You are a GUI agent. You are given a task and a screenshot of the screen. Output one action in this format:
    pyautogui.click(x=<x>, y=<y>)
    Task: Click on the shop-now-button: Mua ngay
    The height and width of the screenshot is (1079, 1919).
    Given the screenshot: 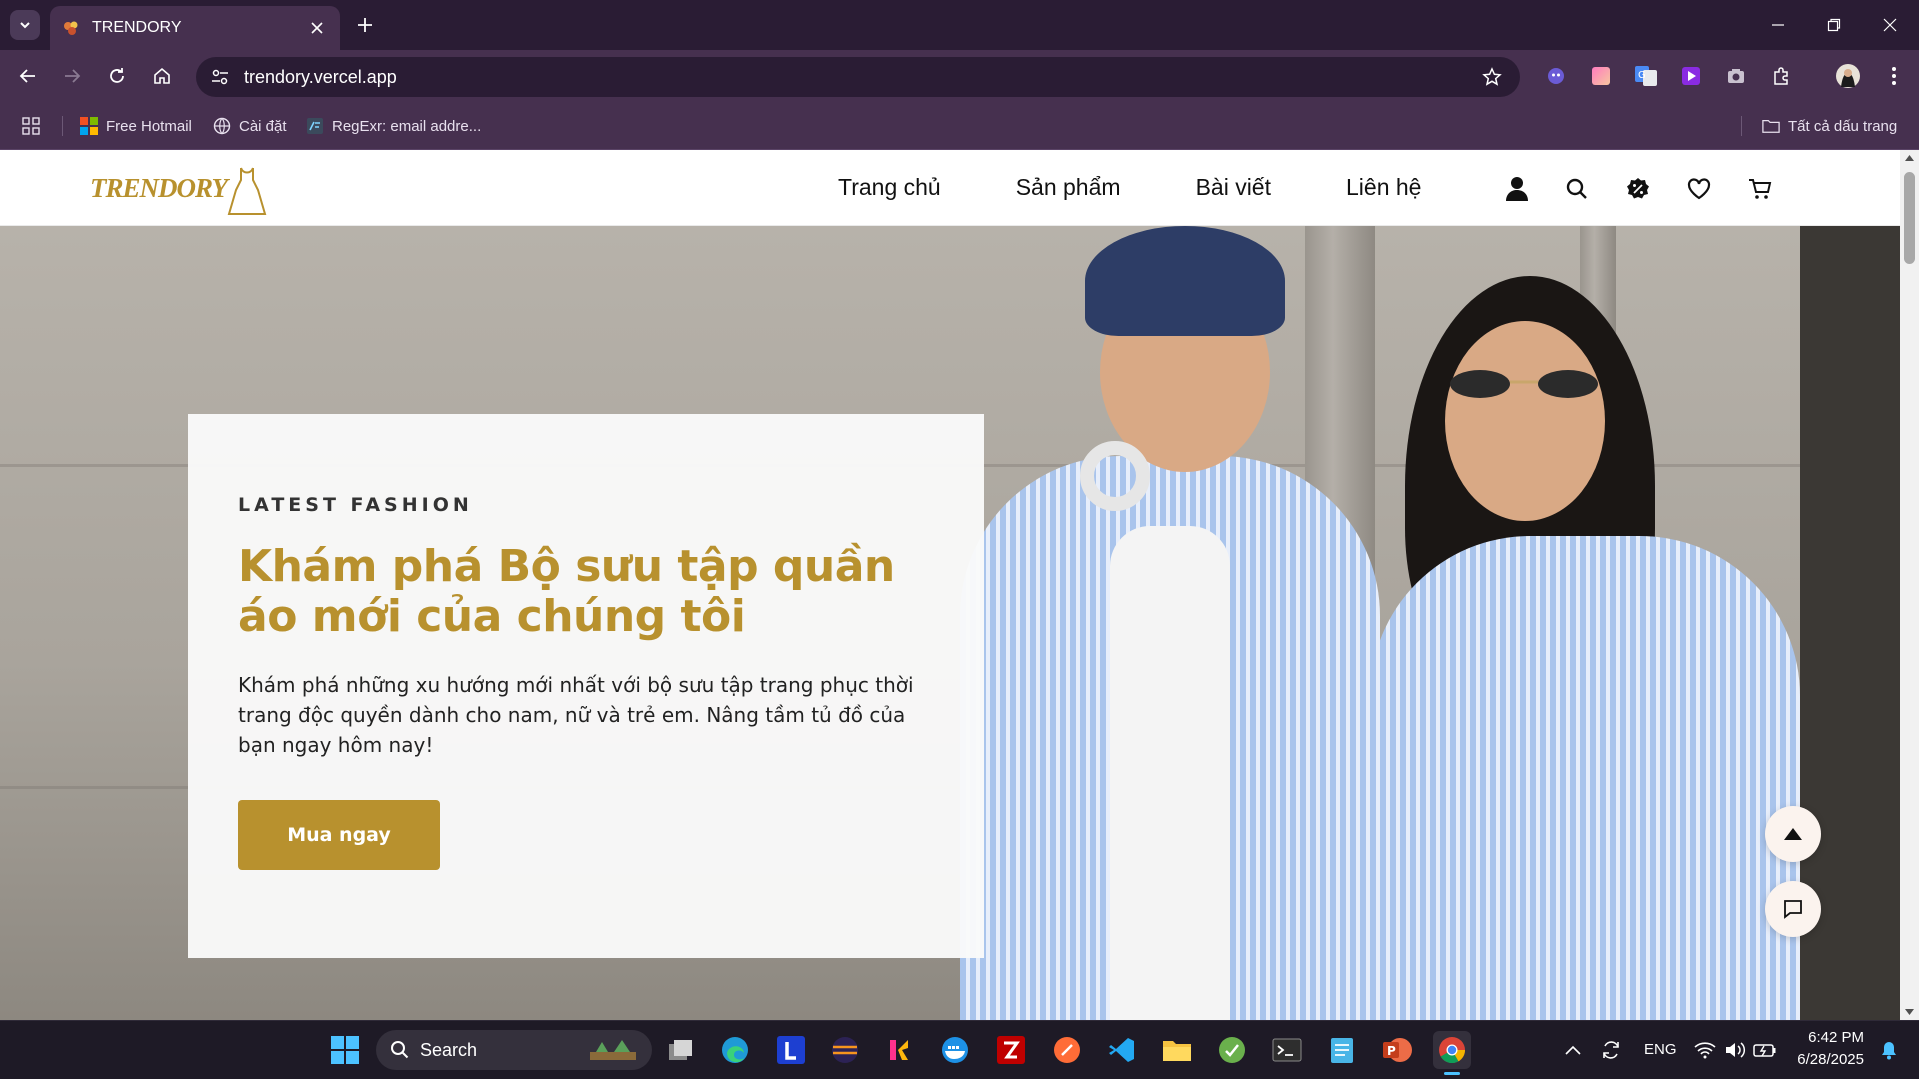 What is the action you would take?
    pyautogui.click(x=339, y=835)
    